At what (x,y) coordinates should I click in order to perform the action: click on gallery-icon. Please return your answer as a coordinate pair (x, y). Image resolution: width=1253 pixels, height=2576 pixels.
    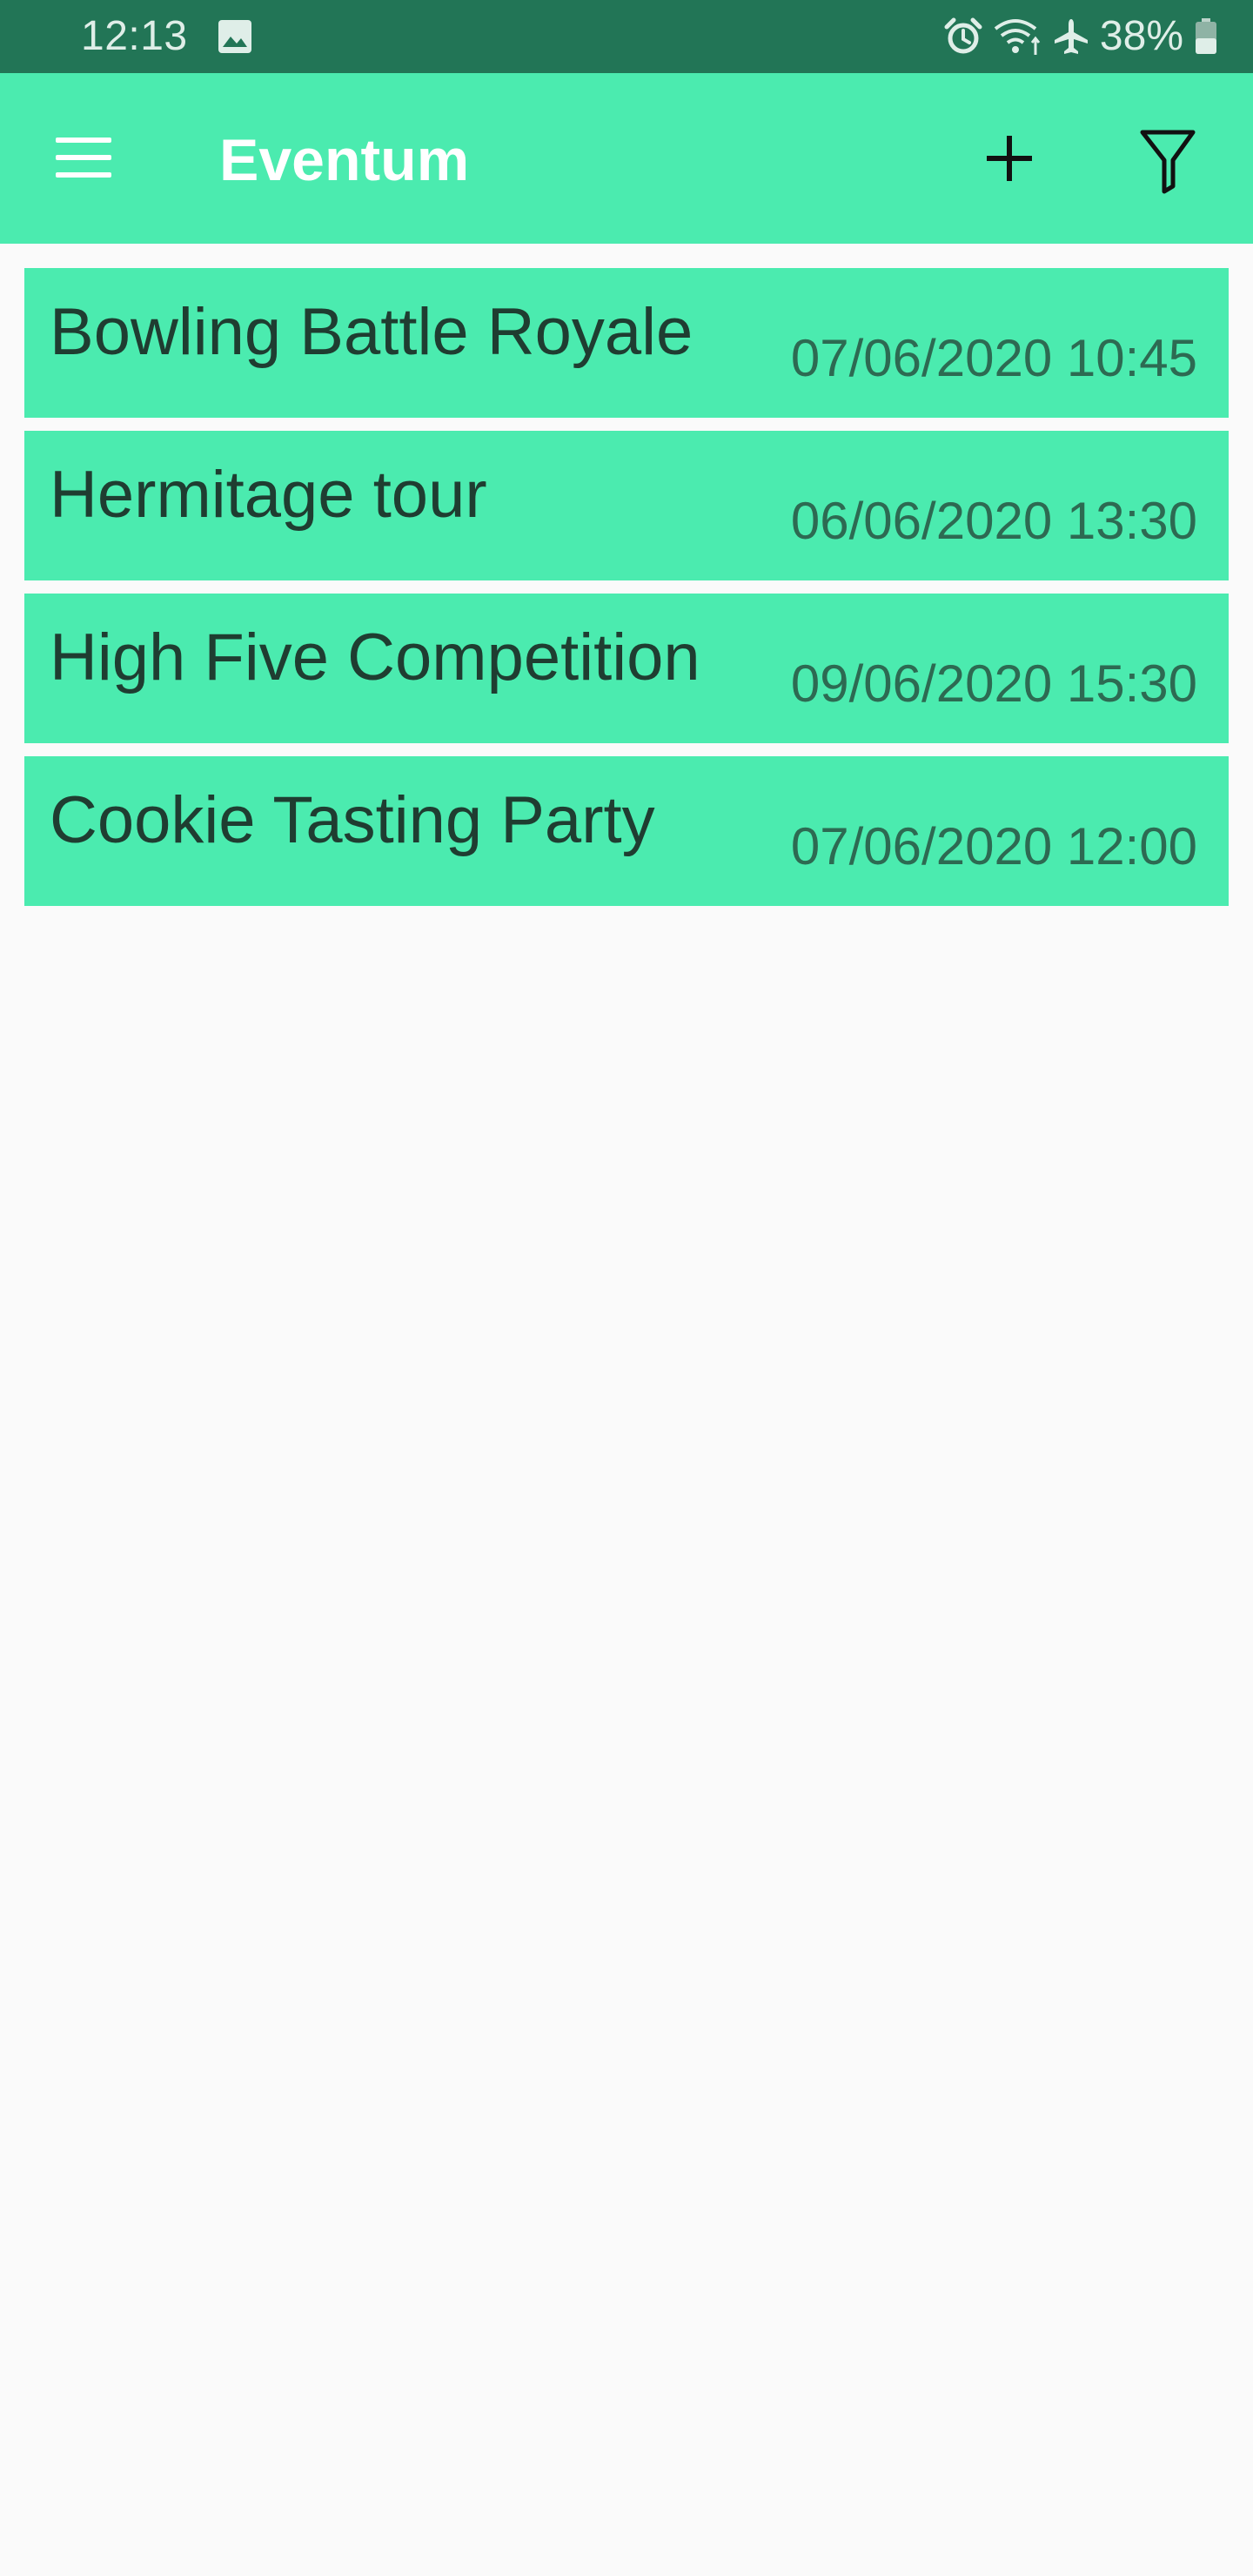
    Looking at the image, I should click on (235, 37).